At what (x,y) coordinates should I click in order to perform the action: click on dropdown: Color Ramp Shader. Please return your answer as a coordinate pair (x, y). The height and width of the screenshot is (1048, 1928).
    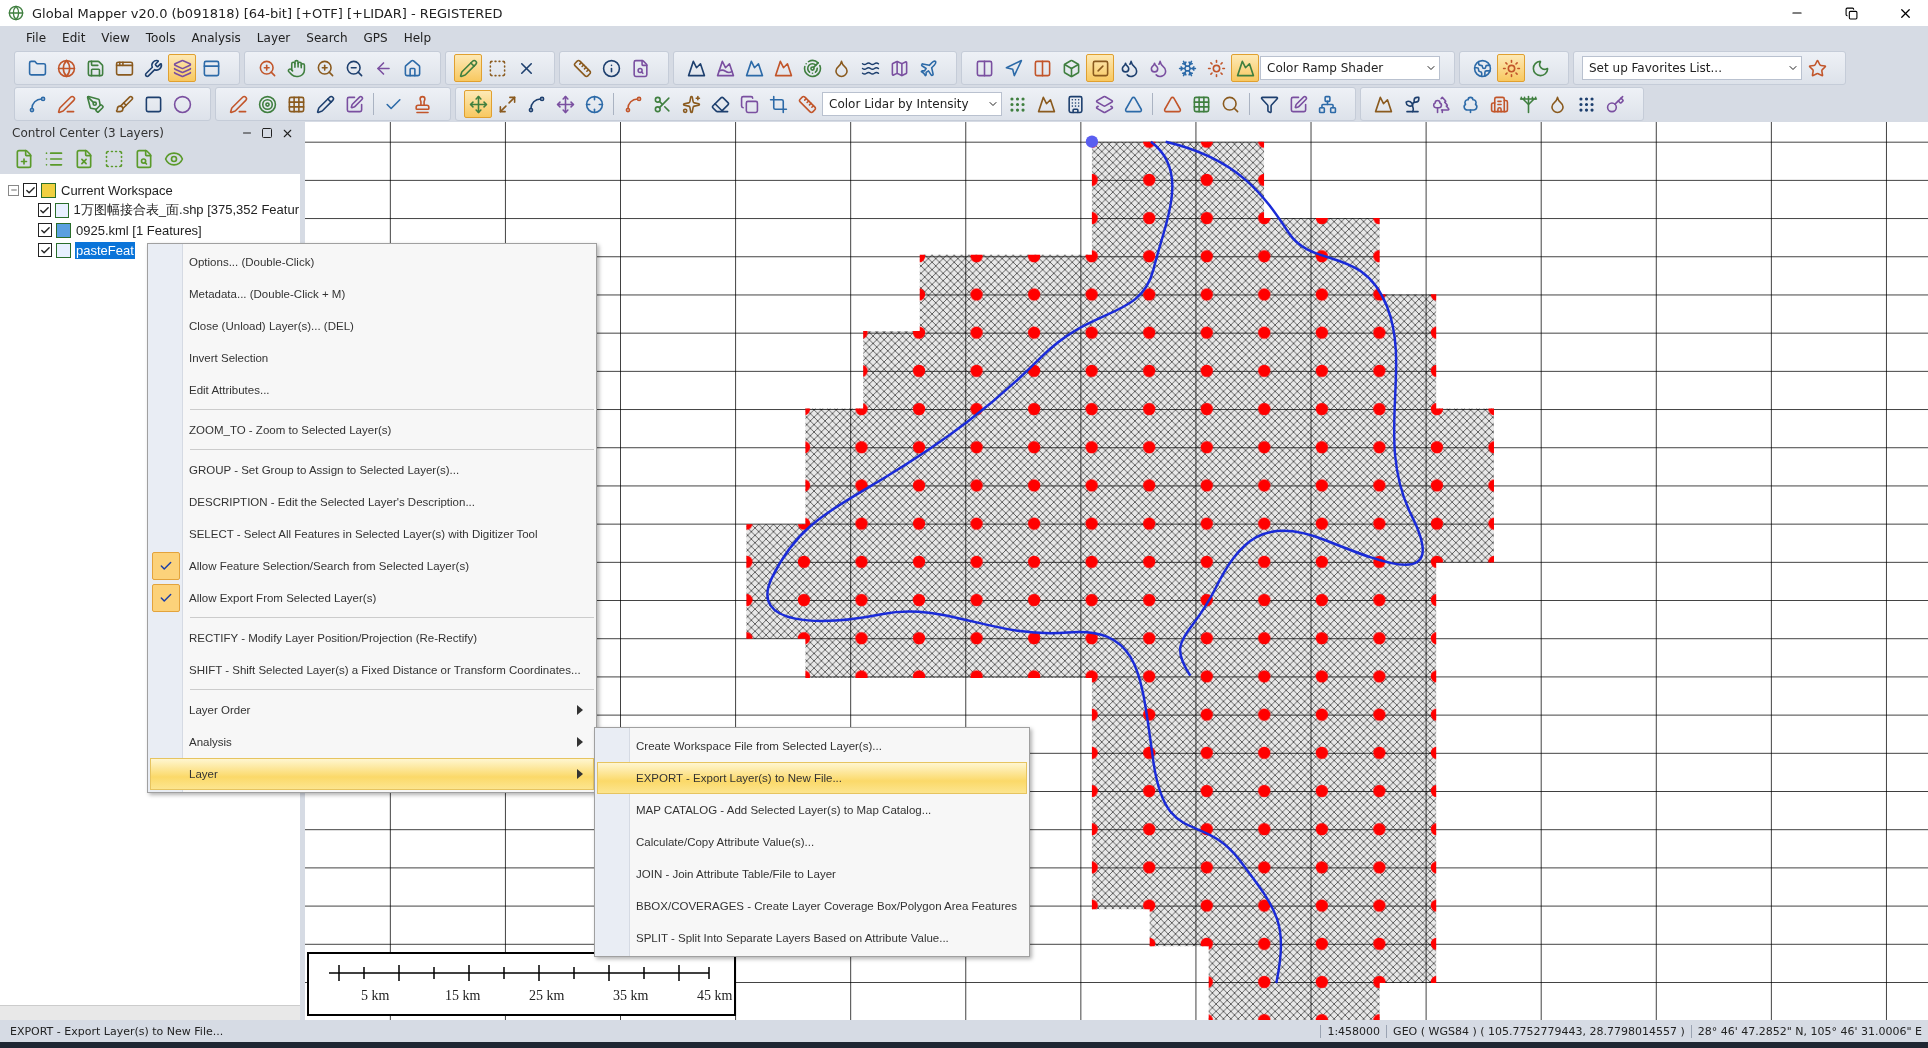
    Looking at the image, I should click on (1350, 68).